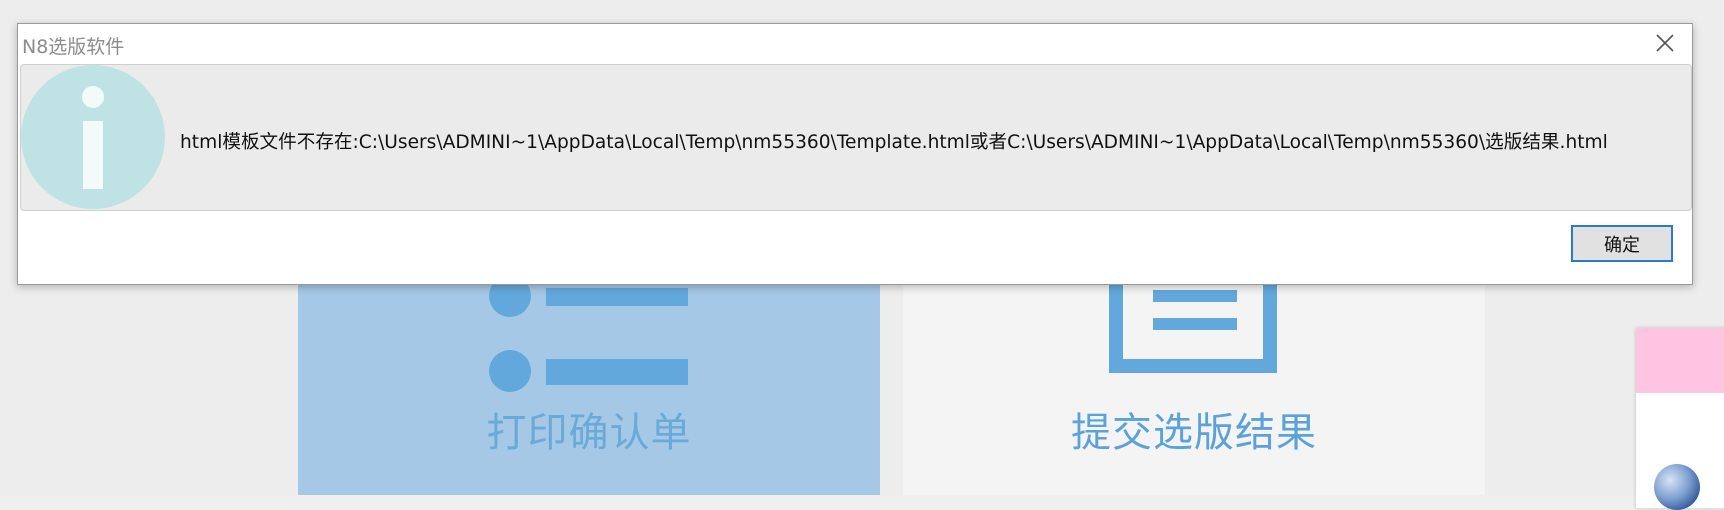 The width and height of the screenshot is (1724, 510). Describe the element at coordinates (1622, 243) in the screenshot. I see `ok-button: 确定` at that location.